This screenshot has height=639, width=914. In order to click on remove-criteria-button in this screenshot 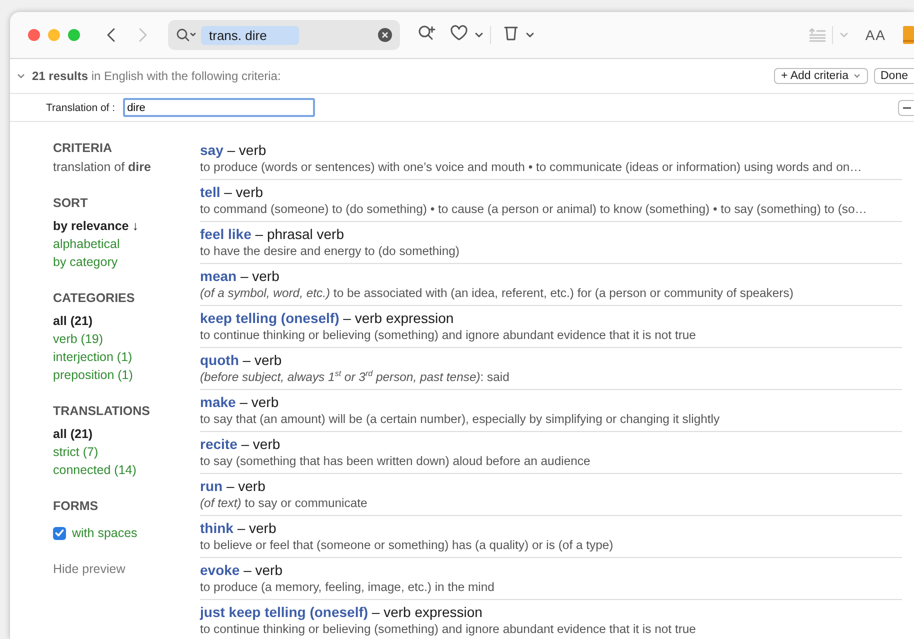, I will do `click(906, 108)`.